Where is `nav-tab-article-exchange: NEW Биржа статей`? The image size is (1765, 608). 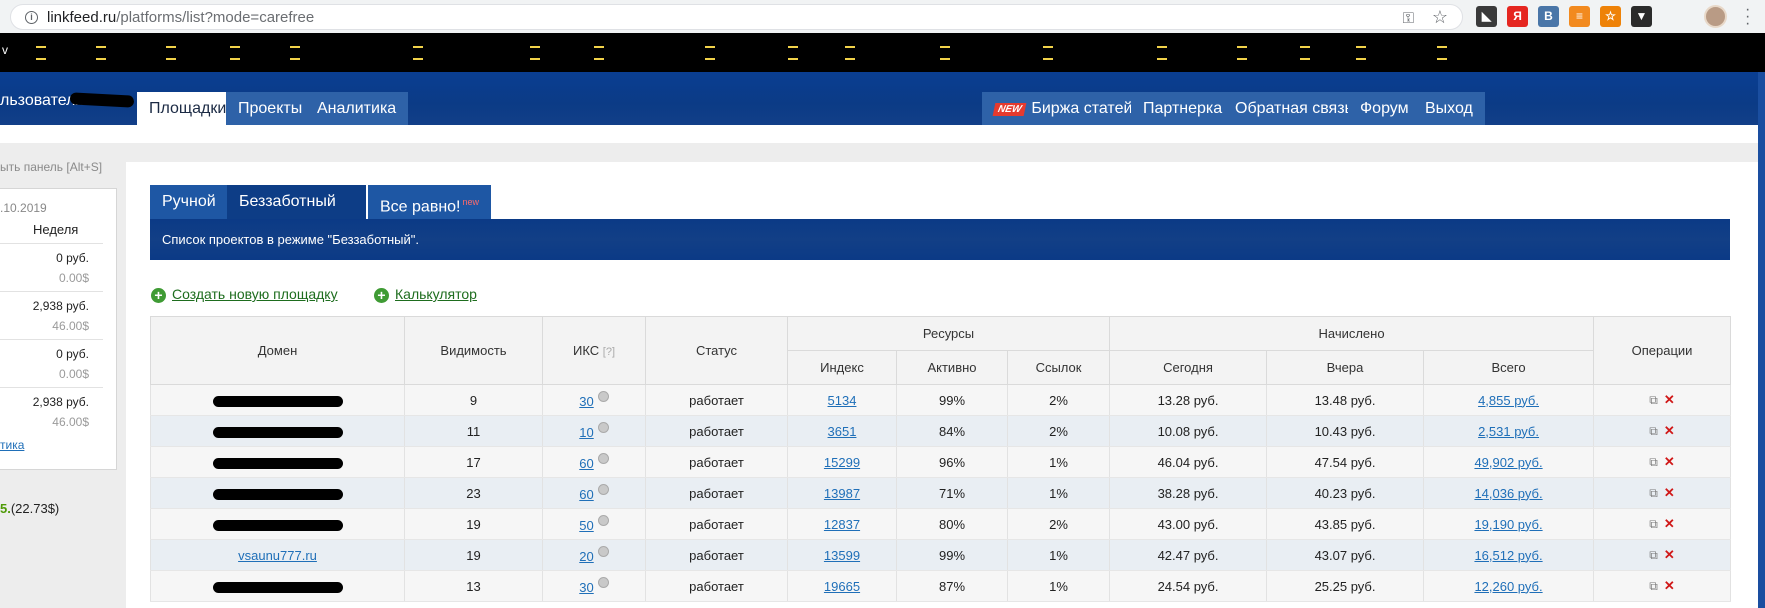 nav-tab-article-exchange: NEW Биржа статей is located at coordinates (1063, 108).